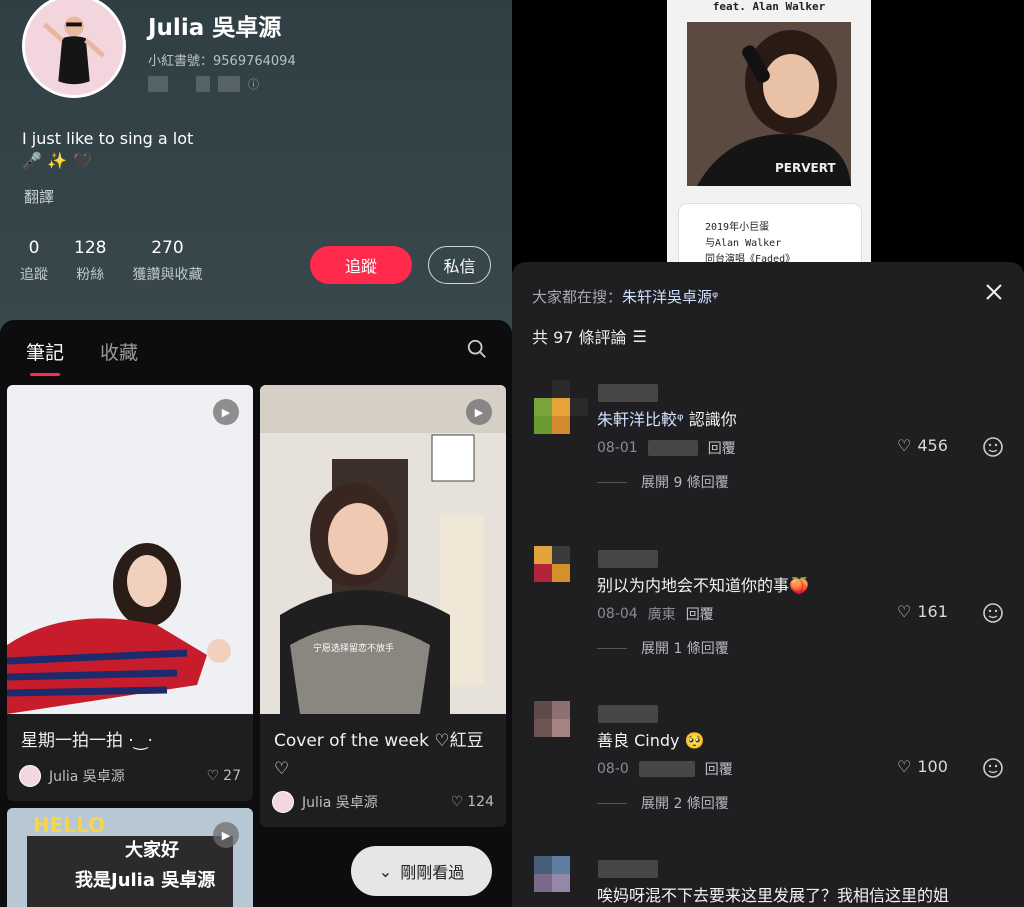 This screenshot has width=1024, height=907. I want to click on feed-tabs: 筆記 收藏, so click(82, 357).